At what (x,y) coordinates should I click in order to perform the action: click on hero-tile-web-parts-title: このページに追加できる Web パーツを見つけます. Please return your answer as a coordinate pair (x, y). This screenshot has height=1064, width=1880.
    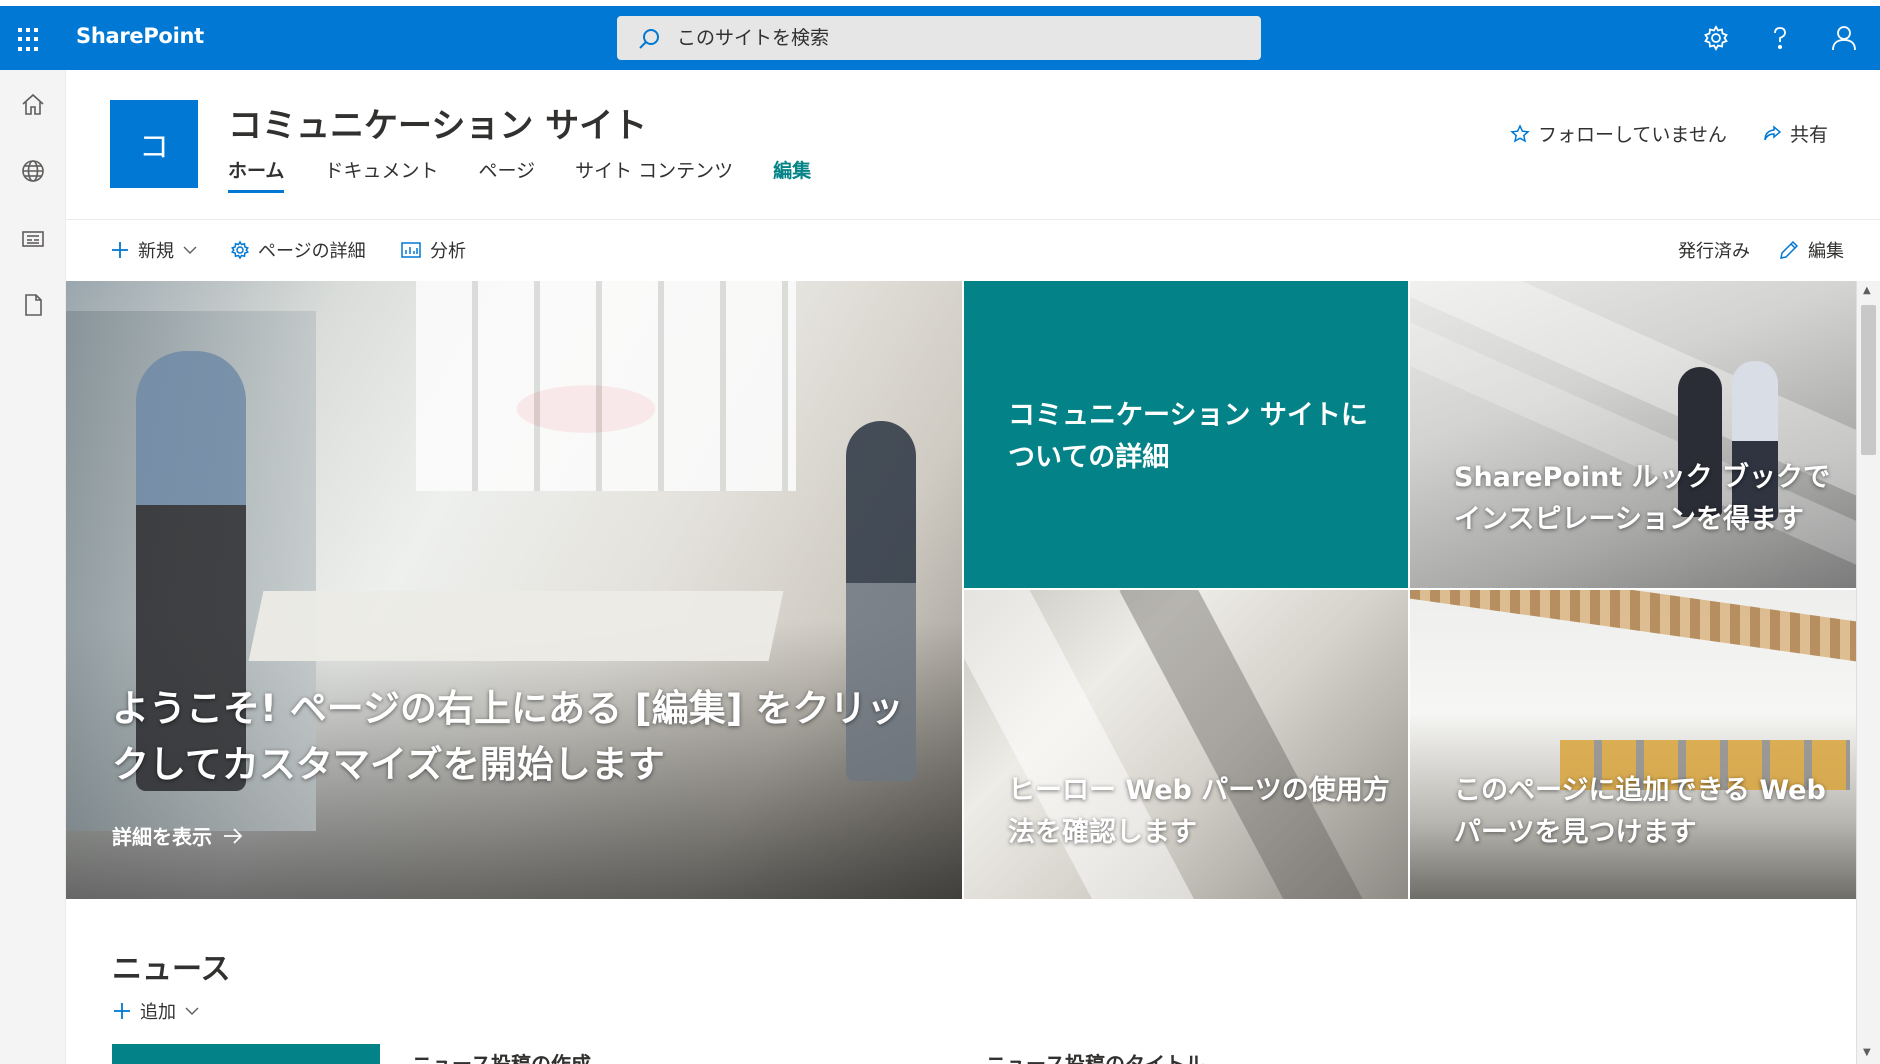
    Looking at the image, I should click on (1640, 811).